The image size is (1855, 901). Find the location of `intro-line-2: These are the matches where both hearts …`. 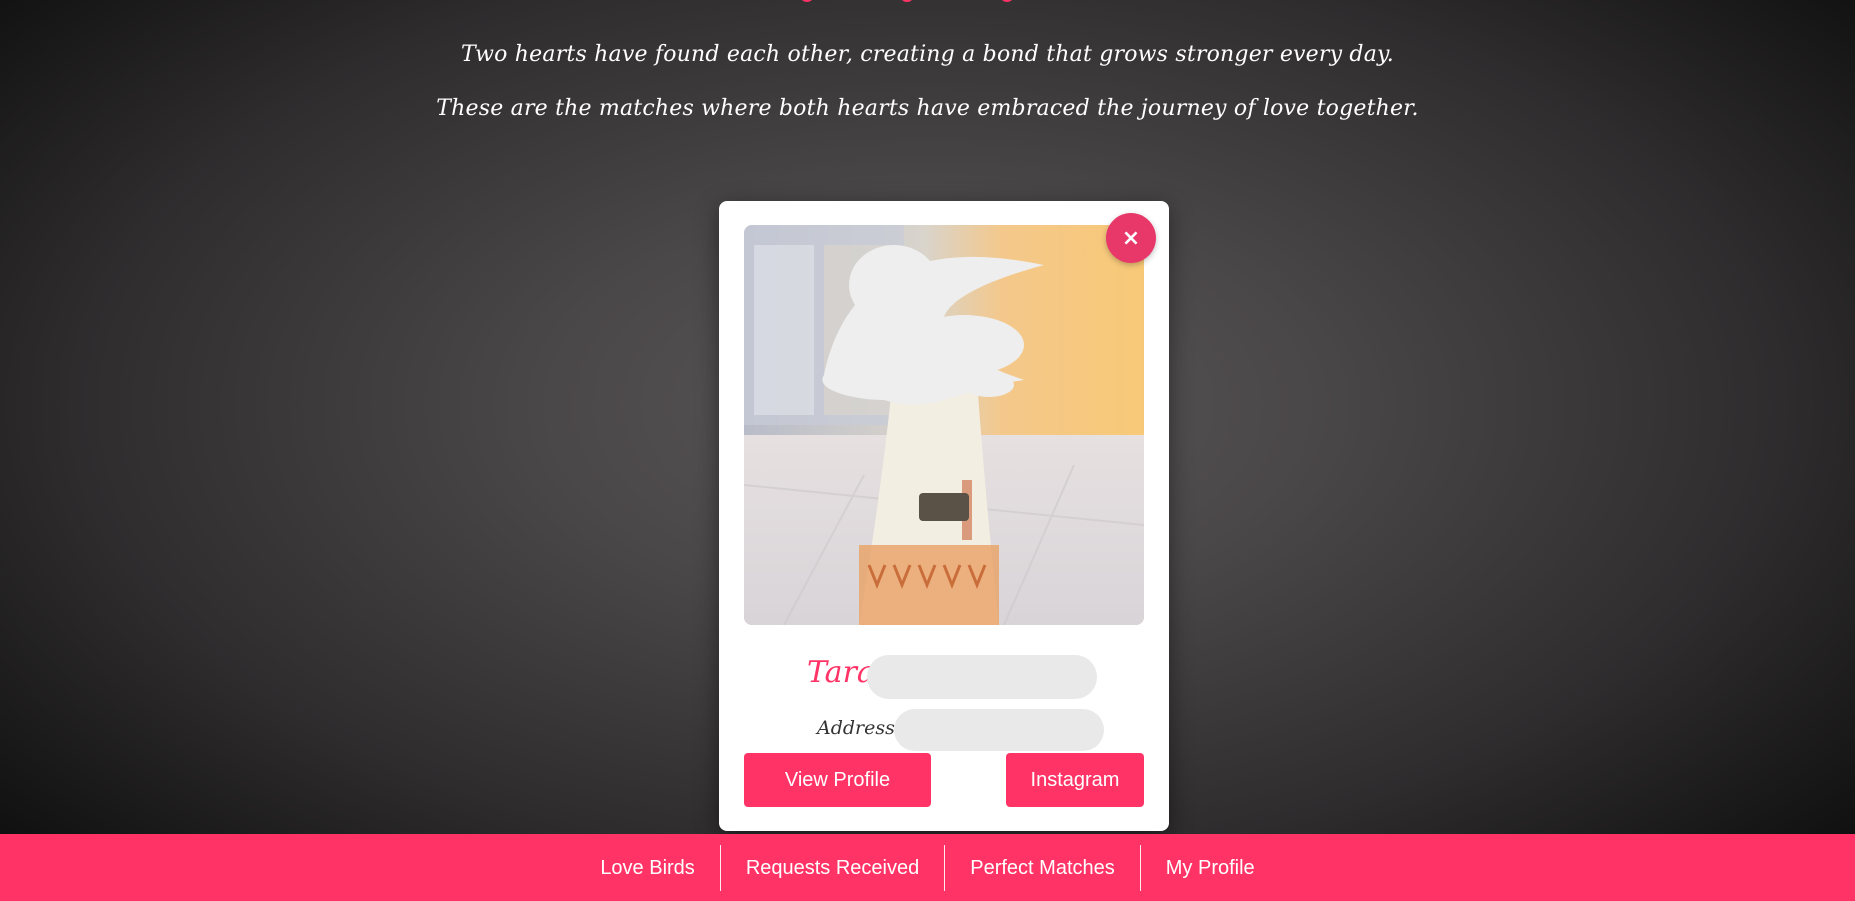

intro-line-2: These are the matches where both hearts … is located at coordinates (927, 108).